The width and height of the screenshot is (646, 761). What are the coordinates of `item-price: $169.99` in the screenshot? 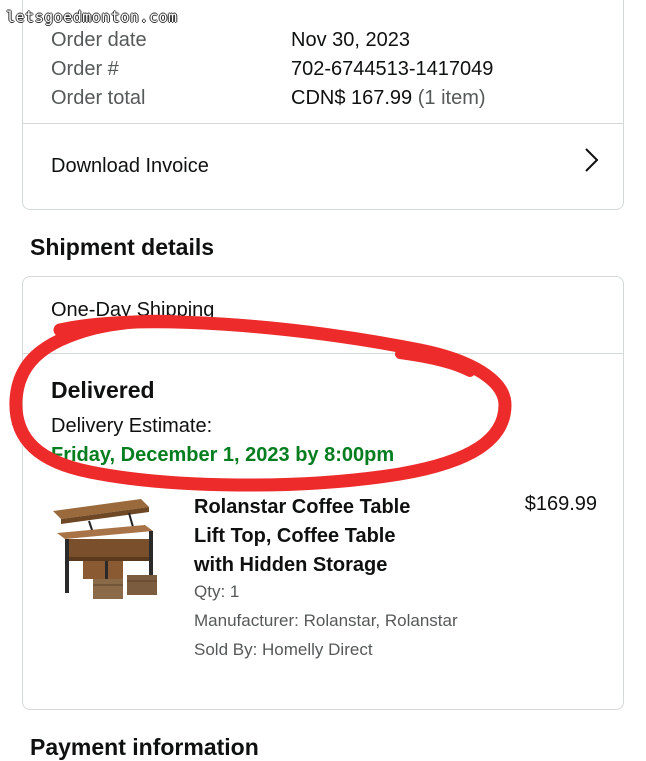 It's located at (560, 504).